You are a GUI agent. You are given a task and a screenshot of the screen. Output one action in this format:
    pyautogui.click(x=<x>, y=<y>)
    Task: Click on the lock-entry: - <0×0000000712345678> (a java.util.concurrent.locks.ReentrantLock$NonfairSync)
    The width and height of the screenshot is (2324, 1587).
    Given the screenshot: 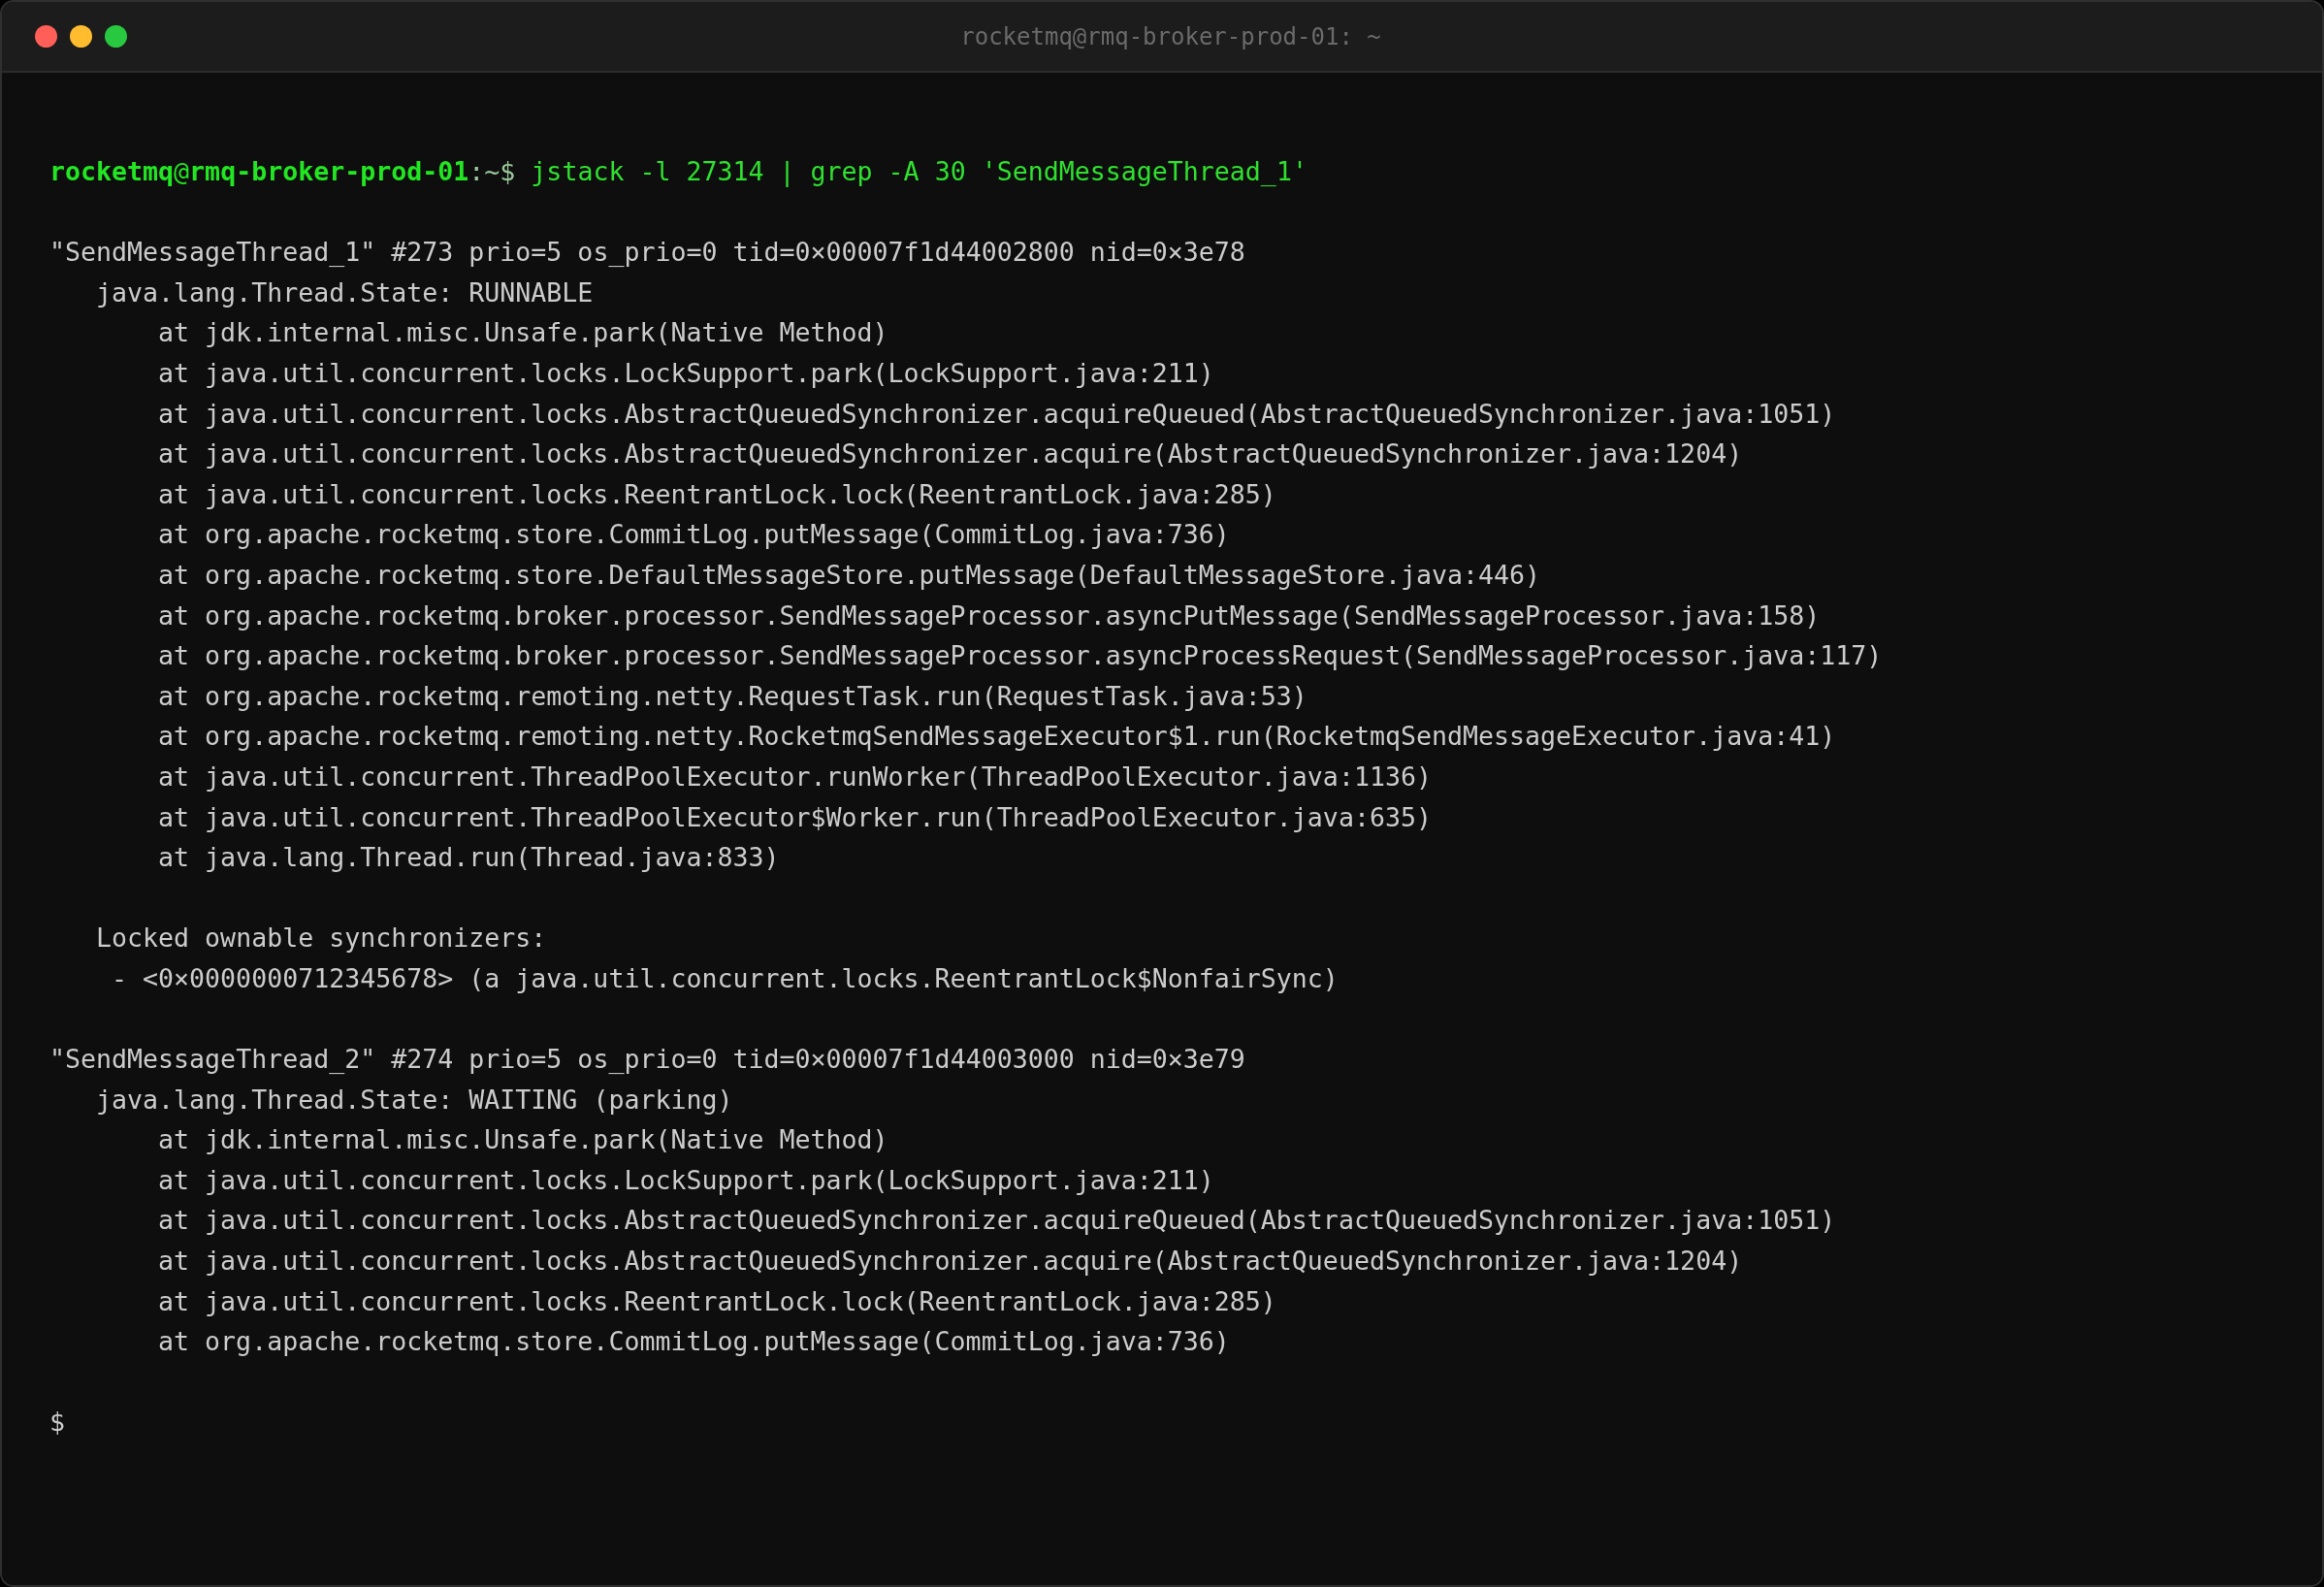 What is the action you would take?
    pyautogui.click(x=725, y=978)
    